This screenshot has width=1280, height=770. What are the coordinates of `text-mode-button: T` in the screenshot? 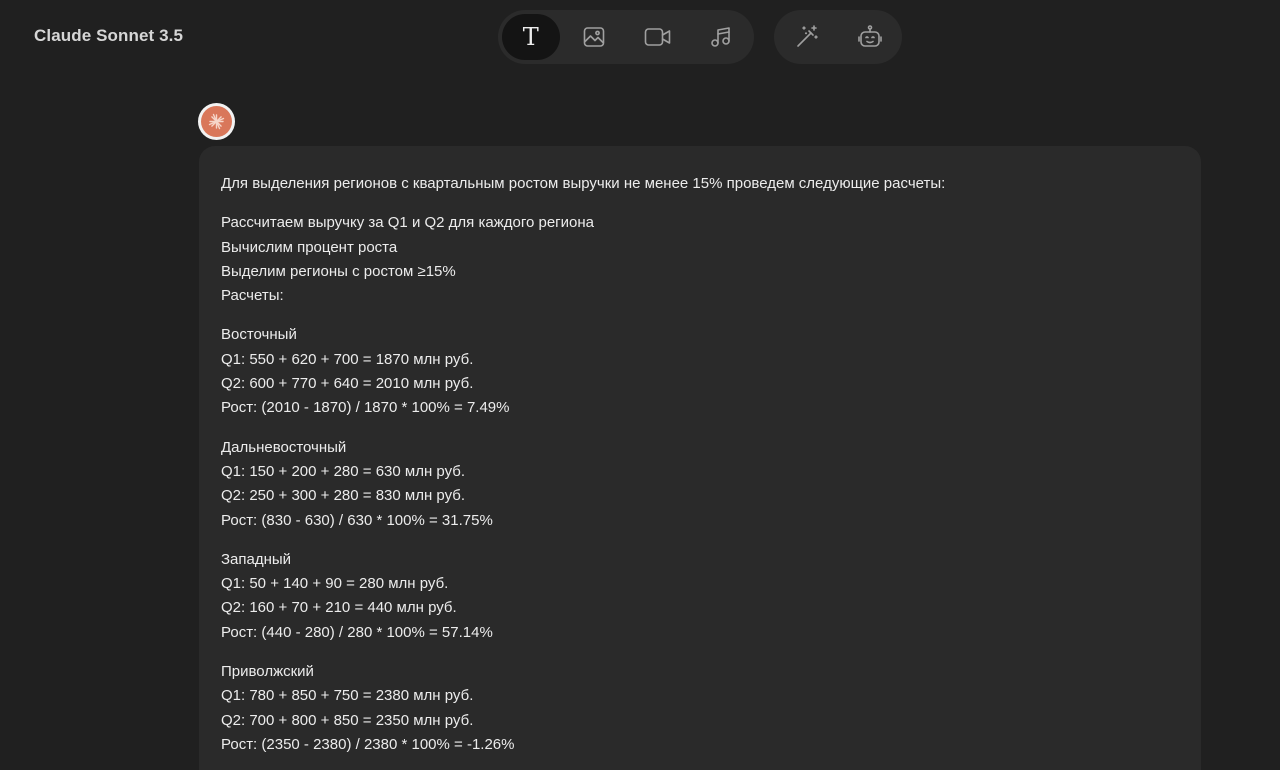 It's located at (531, 37).